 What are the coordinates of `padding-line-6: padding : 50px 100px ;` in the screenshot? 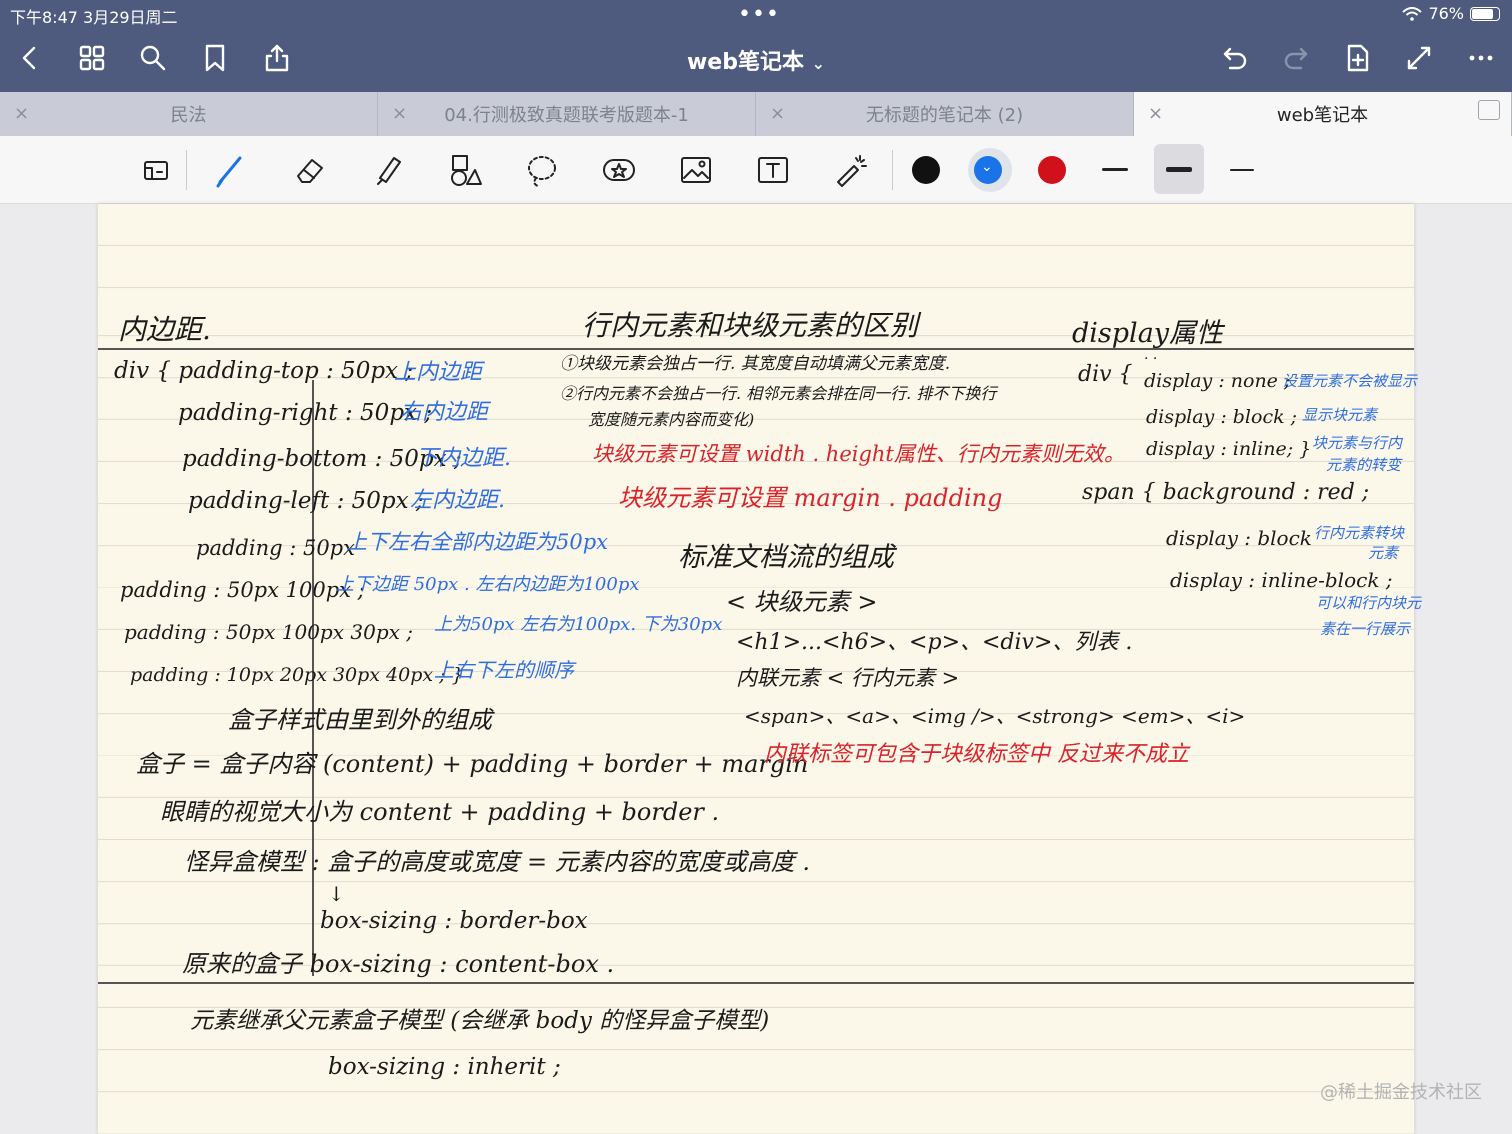 It's located at (242, 590).